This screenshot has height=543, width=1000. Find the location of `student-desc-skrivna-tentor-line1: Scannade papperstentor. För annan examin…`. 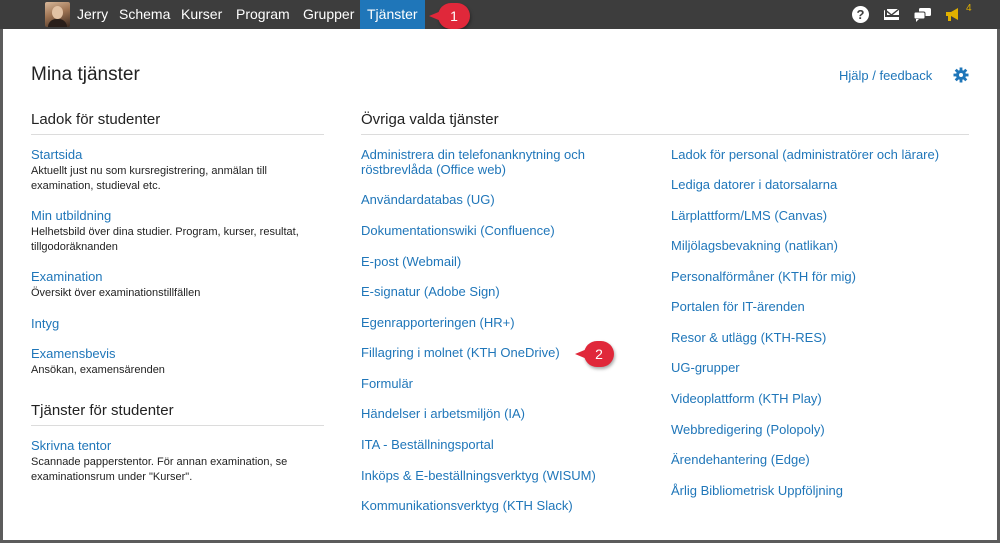

student-desc-skrivna-tentor-line1: Scannade papperstentor. För annan examin… is located at coordinates (159, 462).